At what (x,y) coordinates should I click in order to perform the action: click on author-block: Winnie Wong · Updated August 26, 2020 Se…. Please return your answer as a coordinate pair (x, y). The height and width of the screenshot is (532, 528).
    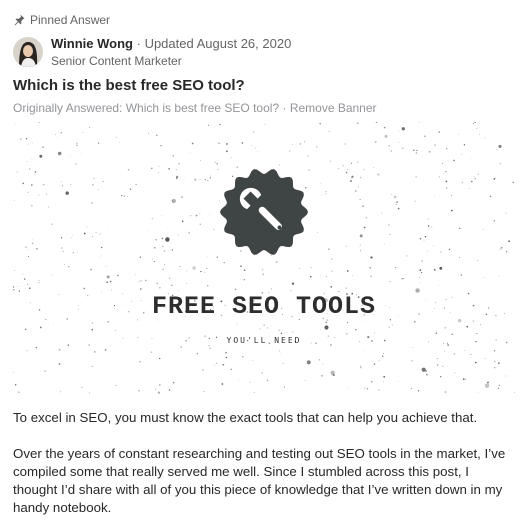
    Looking at the image, I should click on (152, 52).